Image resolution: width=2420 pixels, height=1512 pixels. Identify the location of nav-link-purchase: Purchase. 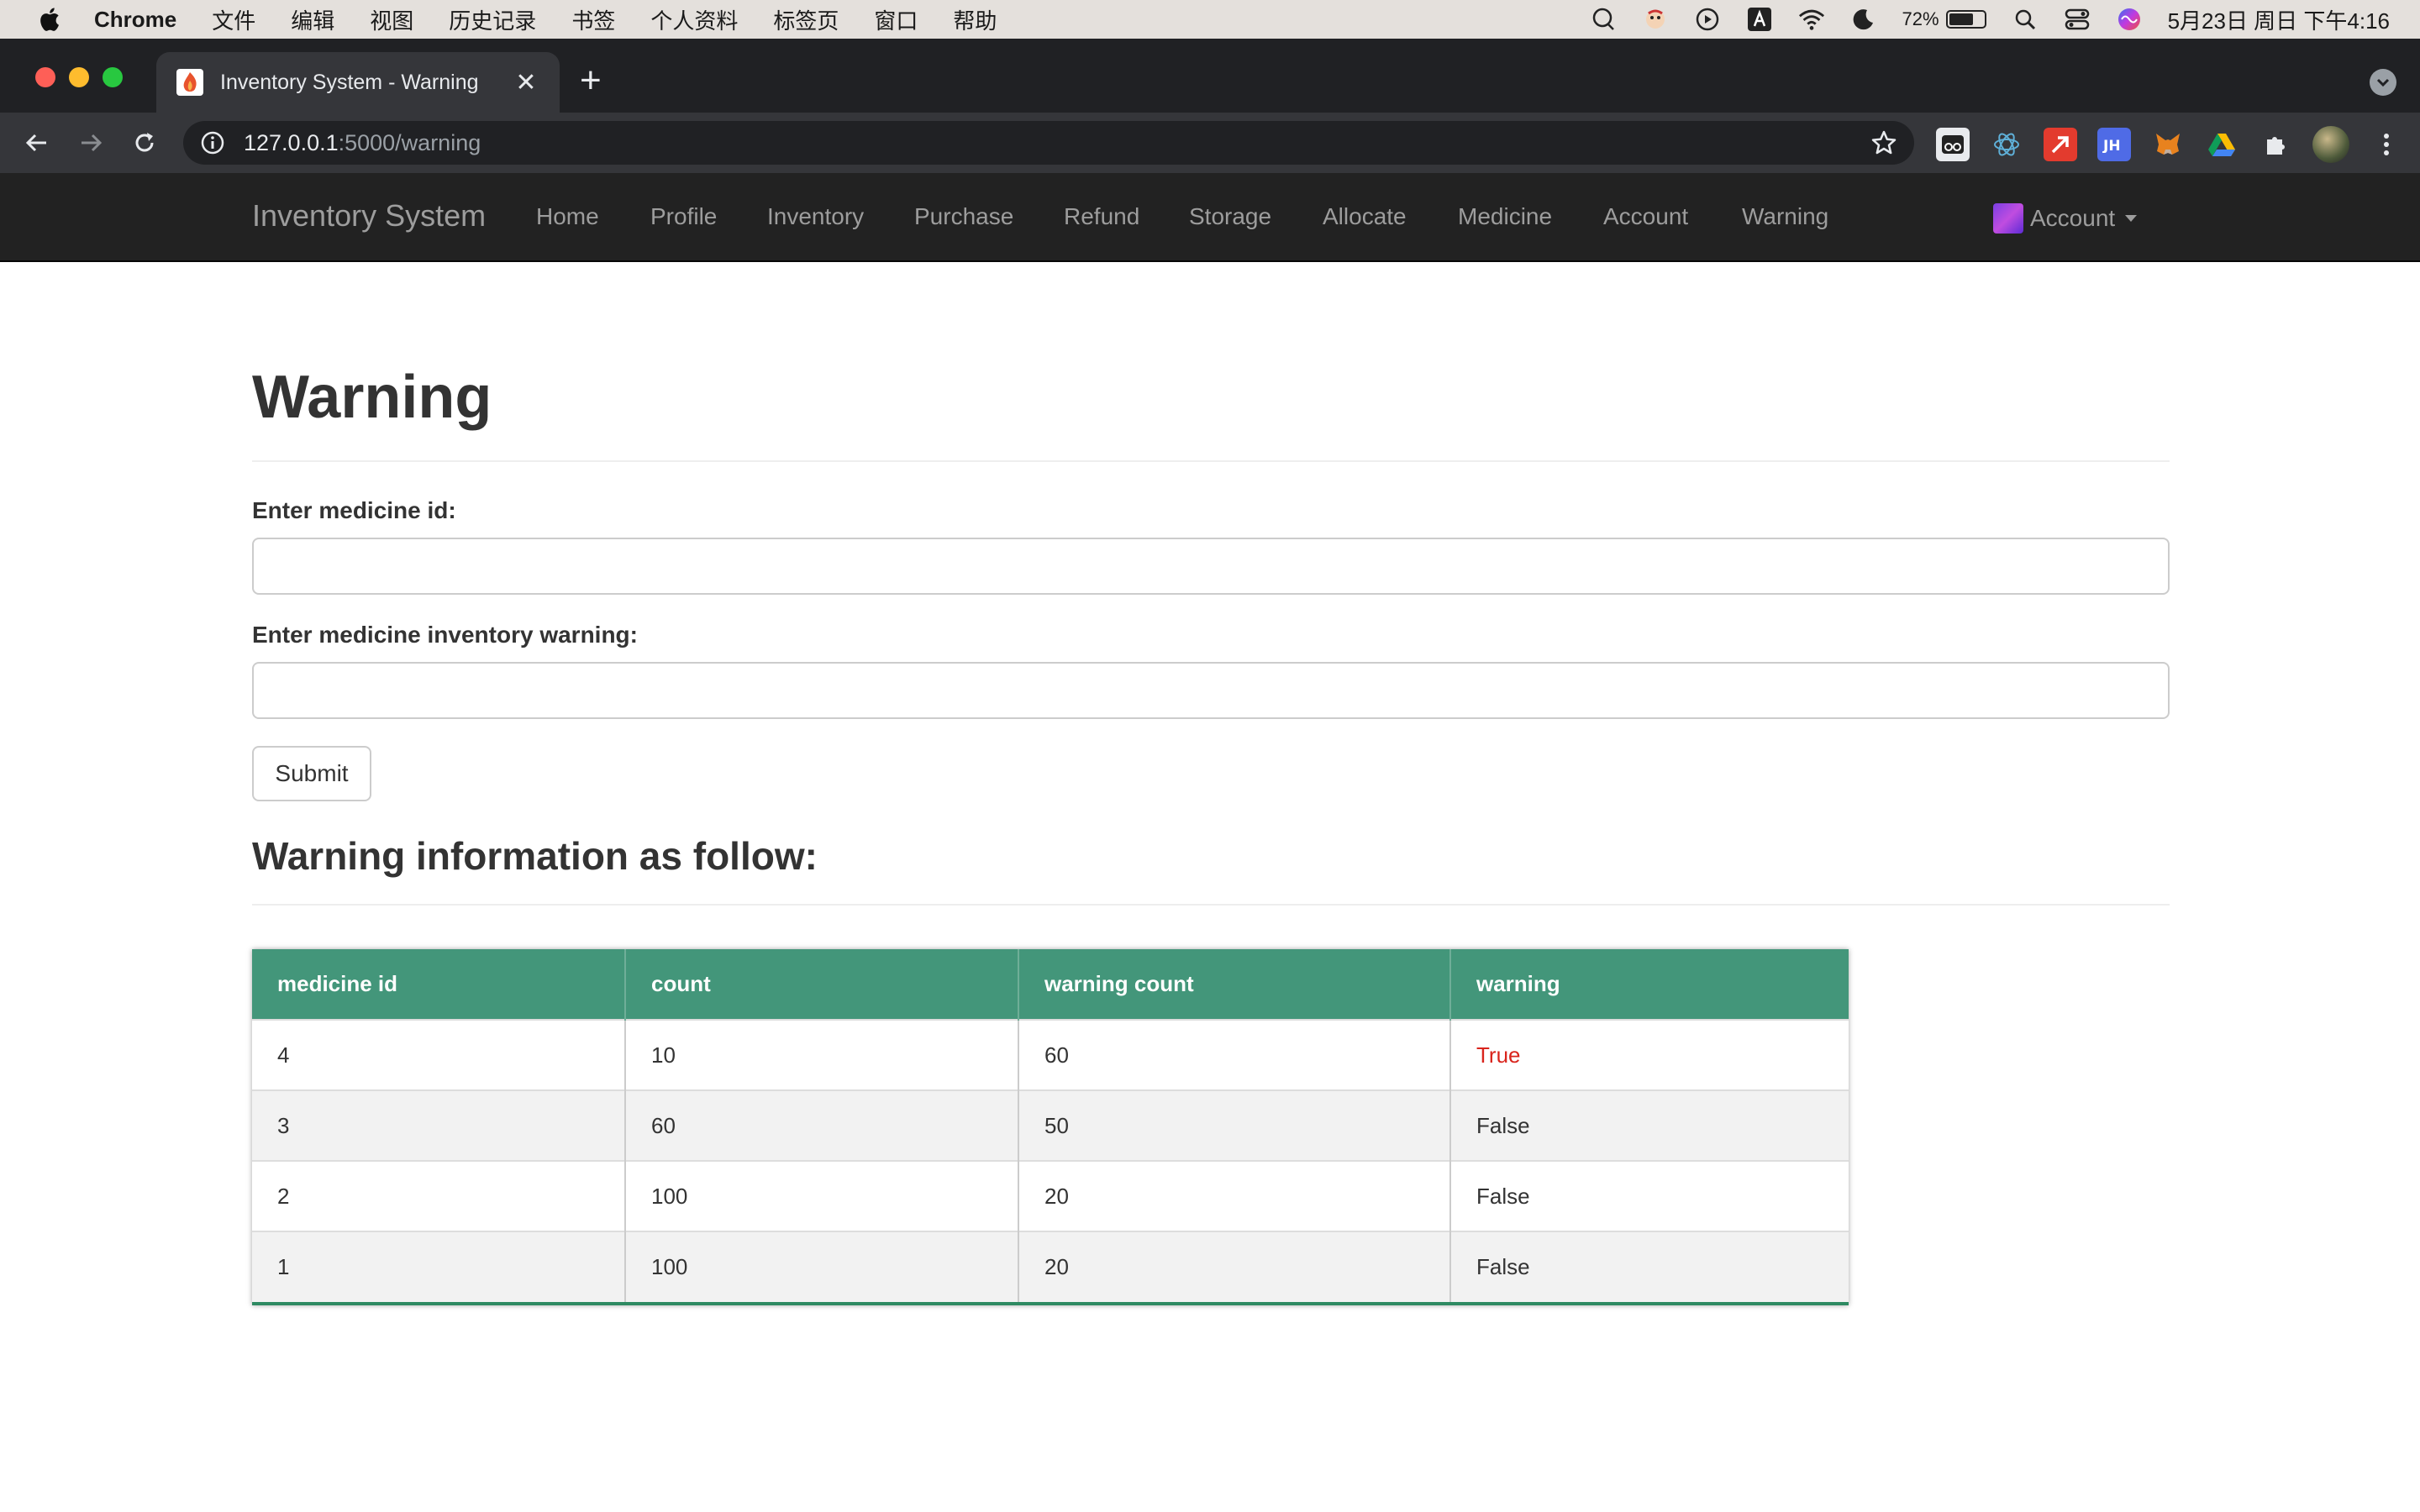
(963, 216).